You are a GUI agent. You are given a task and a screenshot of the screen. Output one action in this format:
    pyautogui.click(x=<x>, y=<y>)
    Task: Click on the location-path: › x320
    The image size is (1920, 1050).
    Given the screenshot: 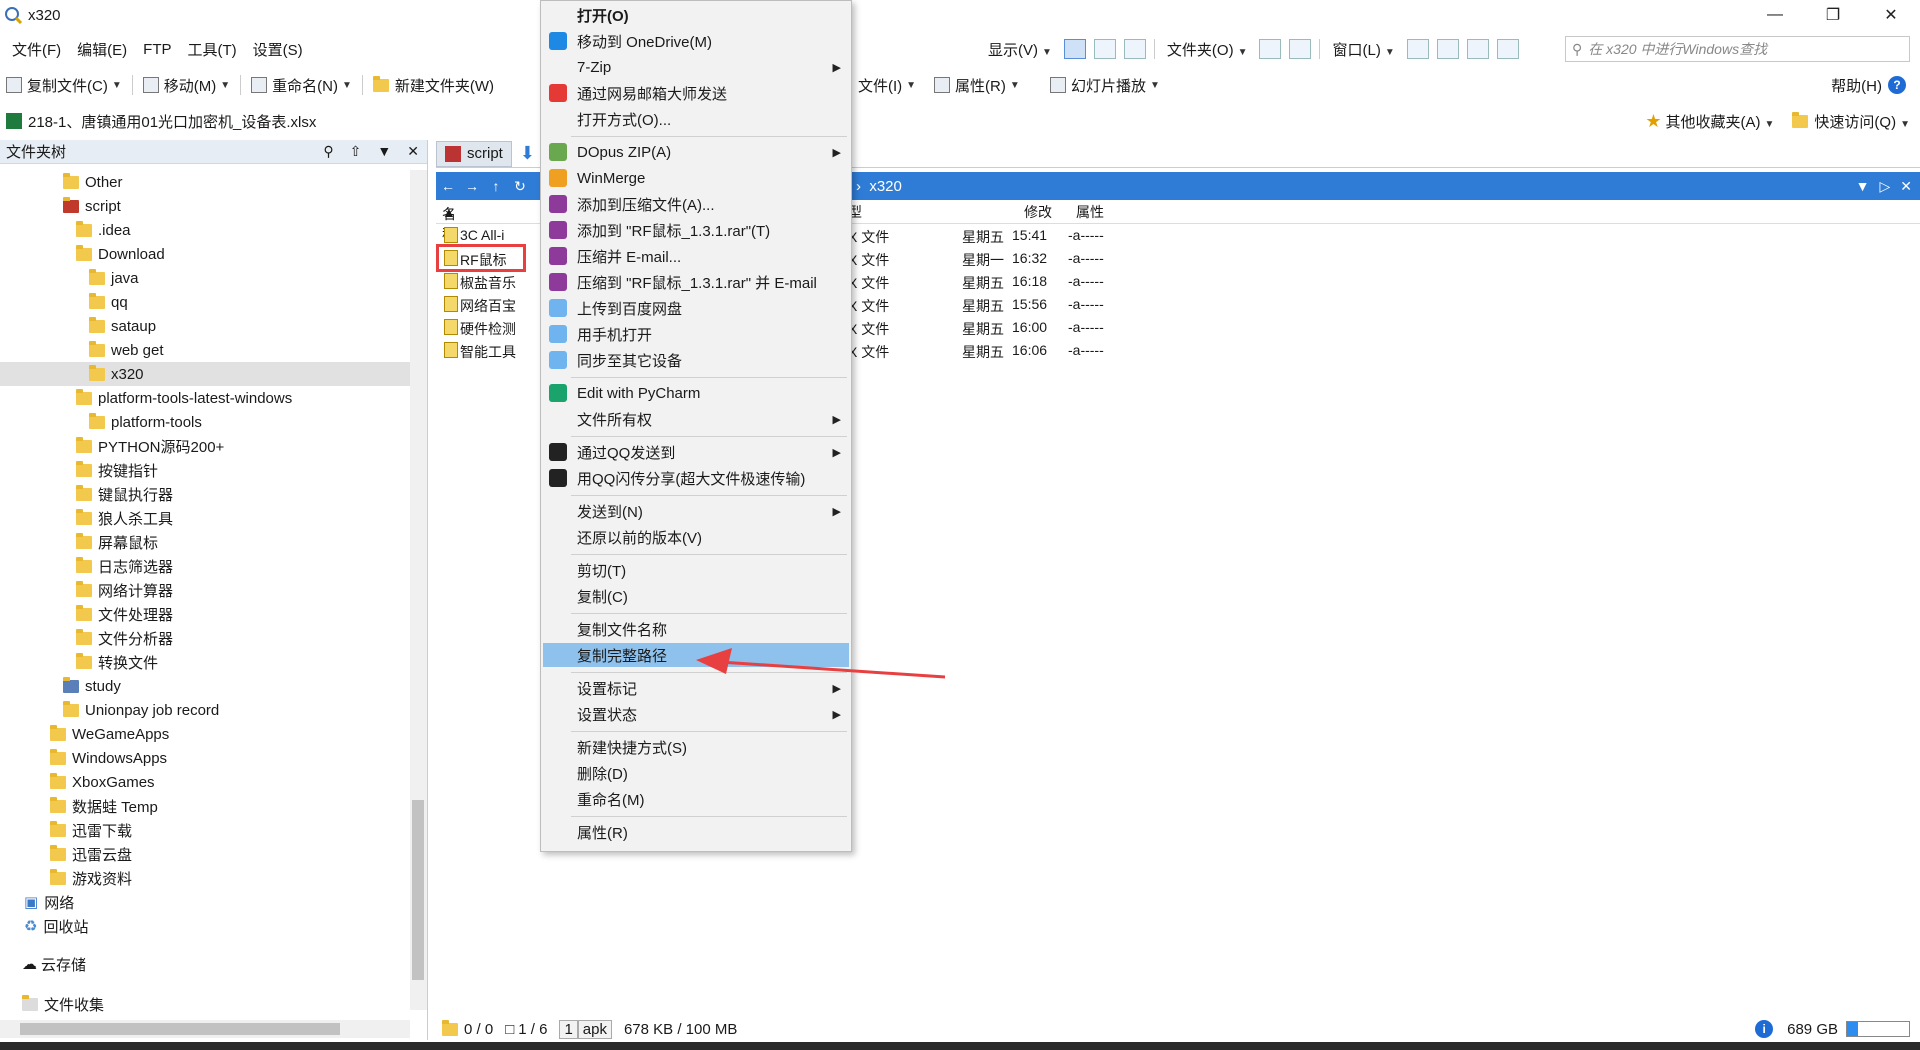 What is the action you would take?
    pyautogui.click(x=879, y=186)
    